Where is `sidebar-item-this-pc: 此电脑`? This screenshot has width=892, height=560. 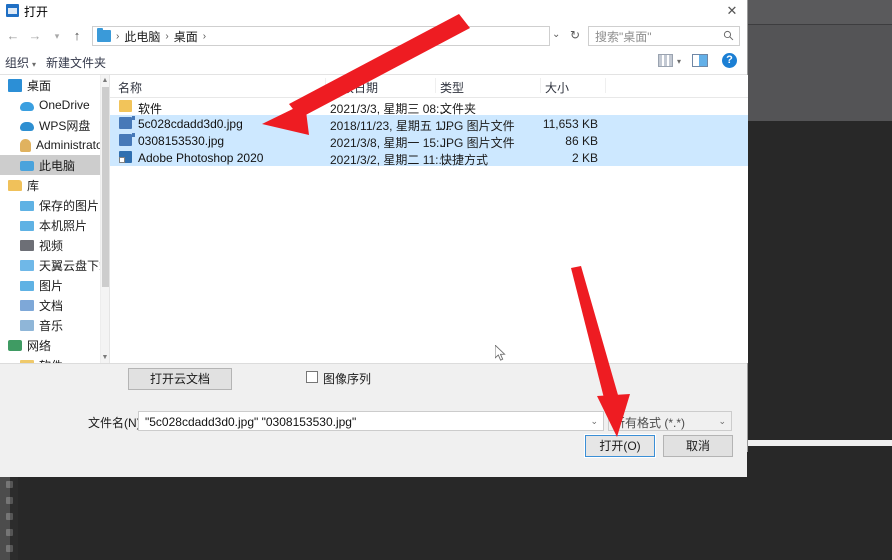 sidebar-item-this-pc: 此电脑 is located at coordinates (54, 165).